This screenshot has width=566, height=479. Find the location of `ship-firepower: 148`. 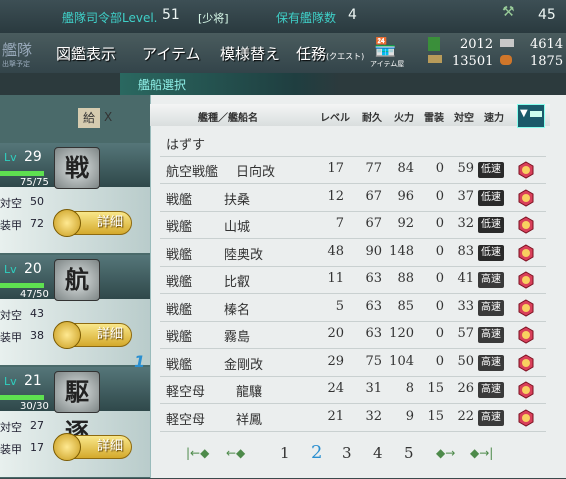

ship-firepower: 148 is located at coordinates (401, 251).